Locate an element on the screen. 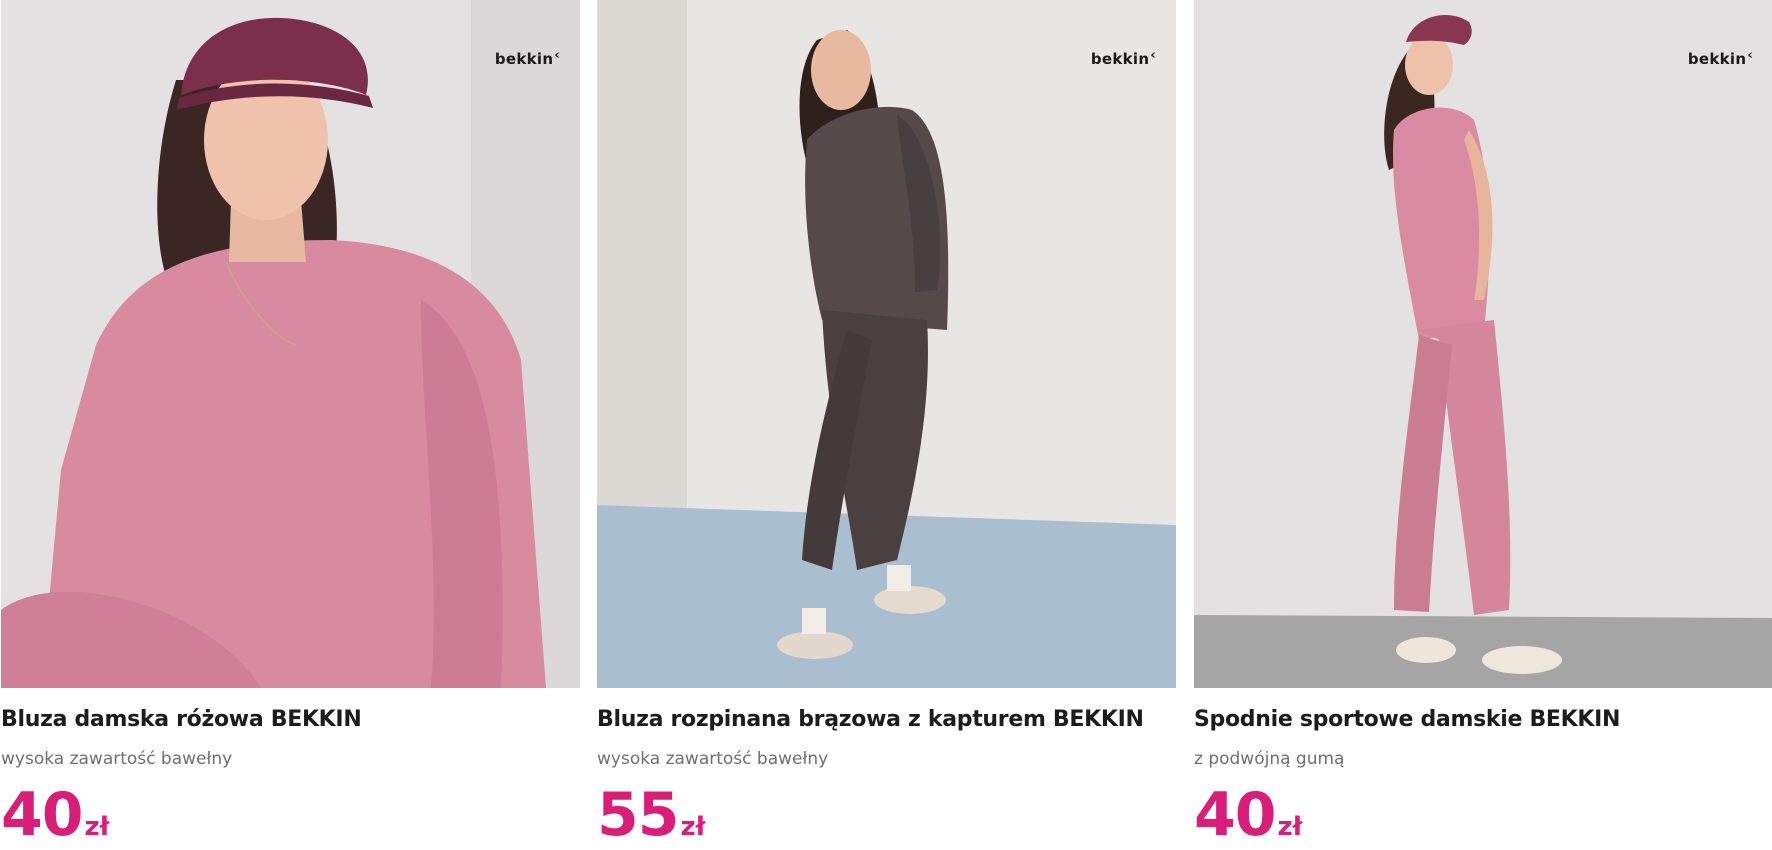 The width and height of the screenshot is (1772, 850). product-title: Bluza damska różowa BEKKIN is located at coordinates (290, 719).